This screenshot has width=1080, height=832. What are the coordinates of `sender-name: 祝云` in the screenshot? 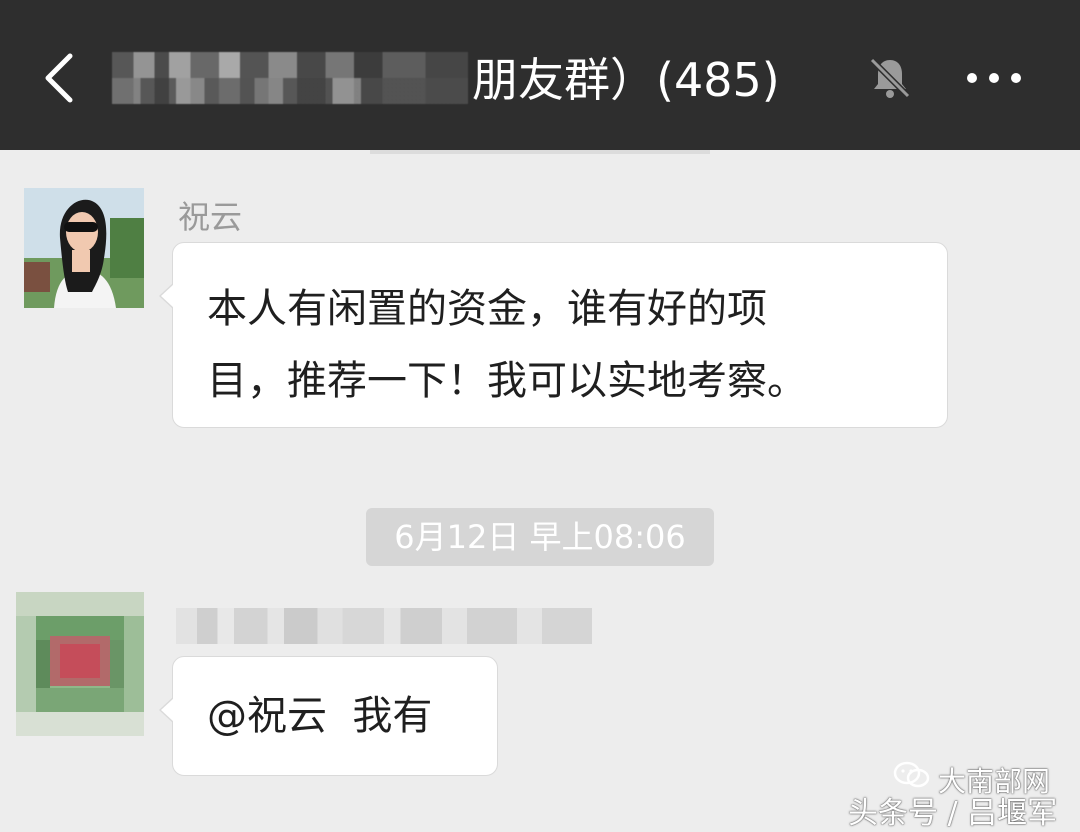 It's located at (210, 217).